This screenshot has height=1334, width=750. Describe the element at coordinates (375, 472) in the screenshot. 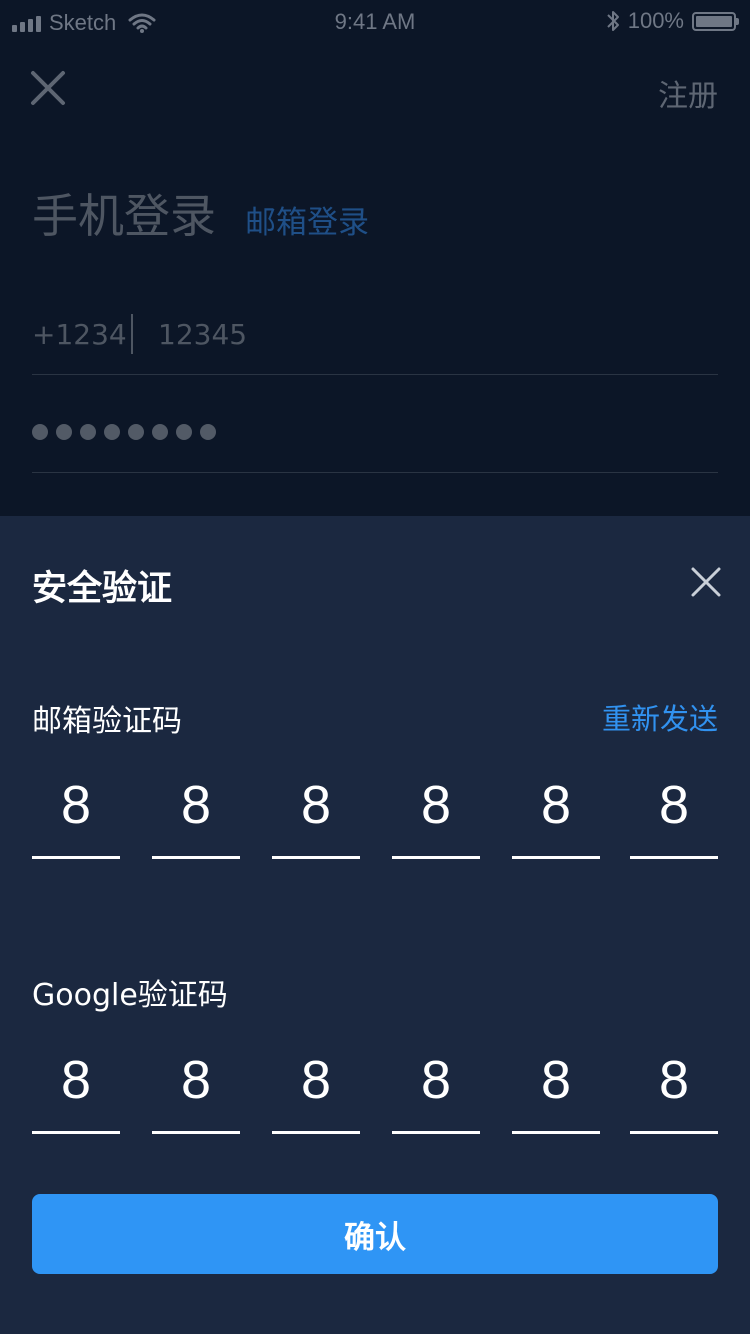

I see `password-underline` at that location.